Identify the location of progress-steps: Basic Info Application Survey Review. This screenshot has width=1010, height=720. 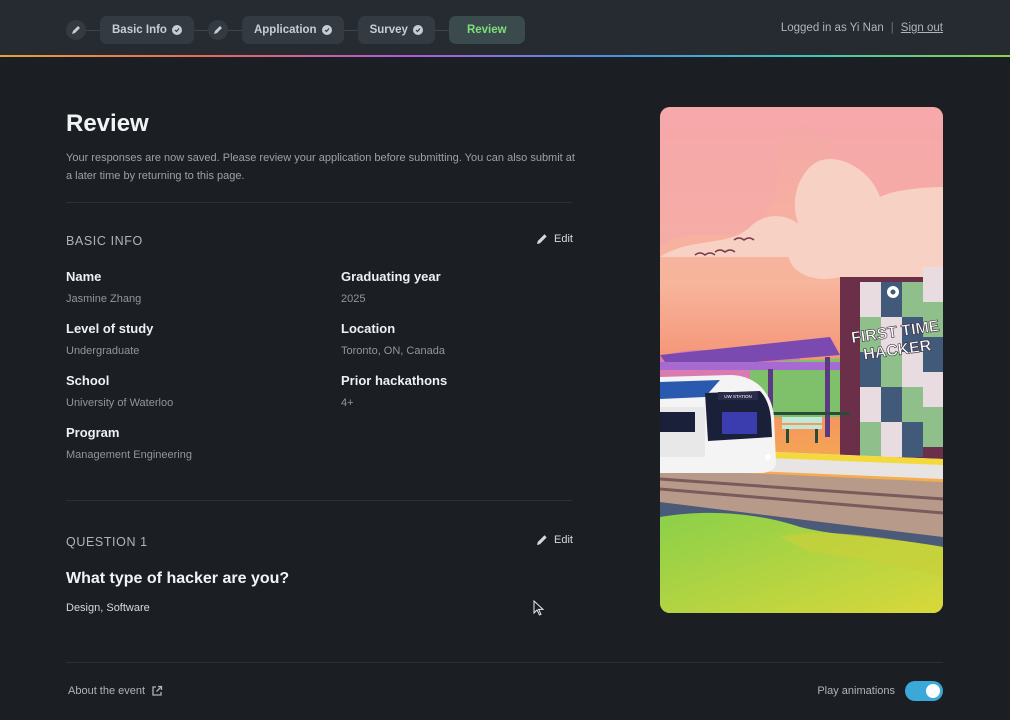
(295, 30).